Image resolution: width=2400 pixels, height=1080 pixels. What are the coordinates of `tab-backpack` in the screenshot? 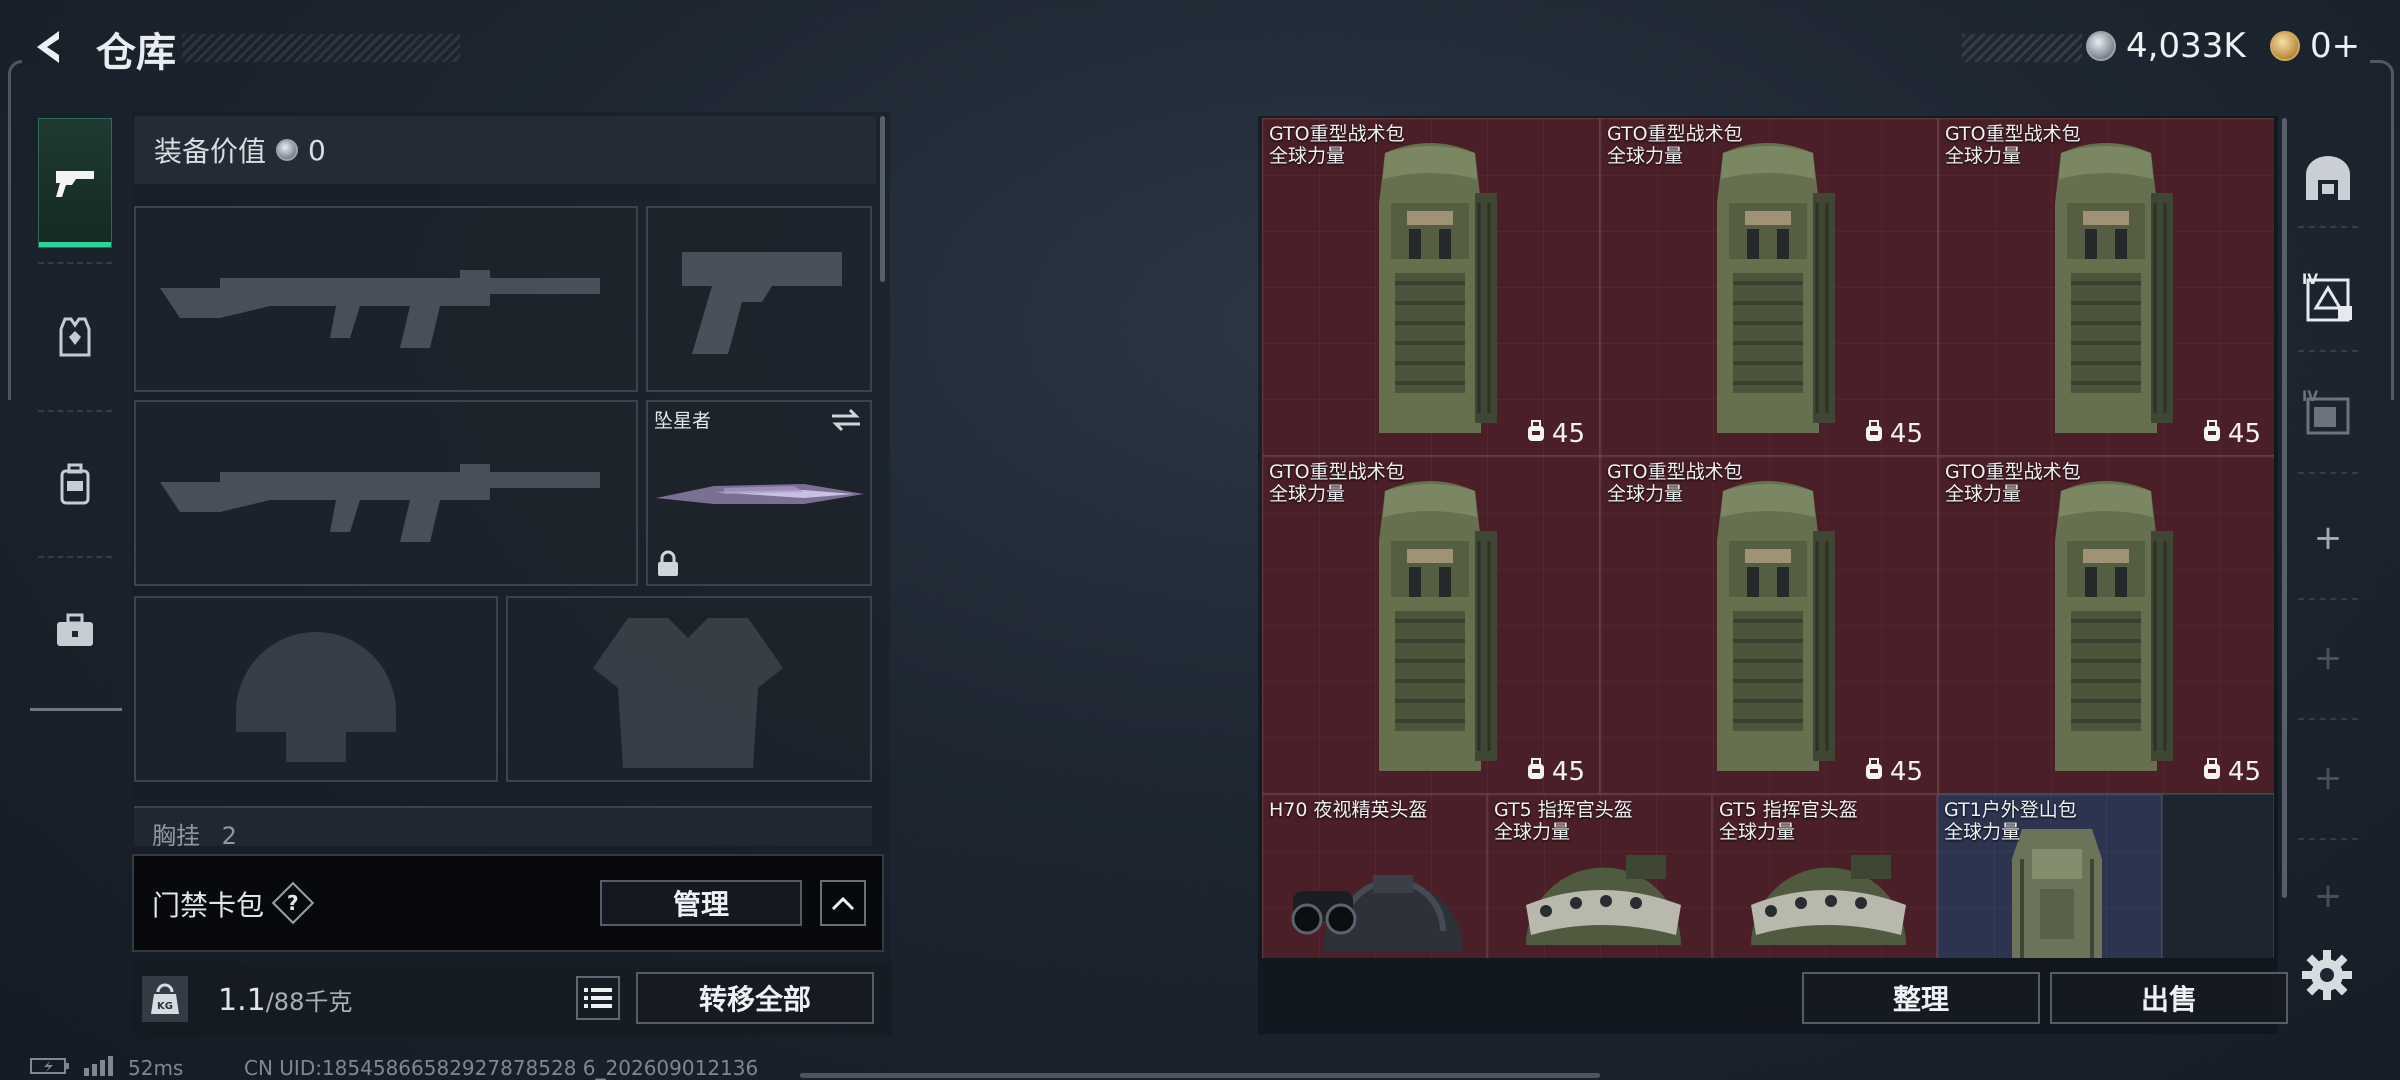 It's located at (75, 485).